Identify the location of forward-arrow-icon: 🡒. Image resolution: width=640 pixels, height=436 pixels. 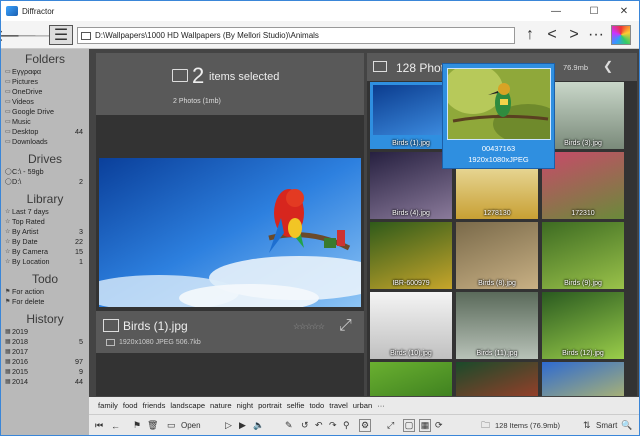
(38, 35).